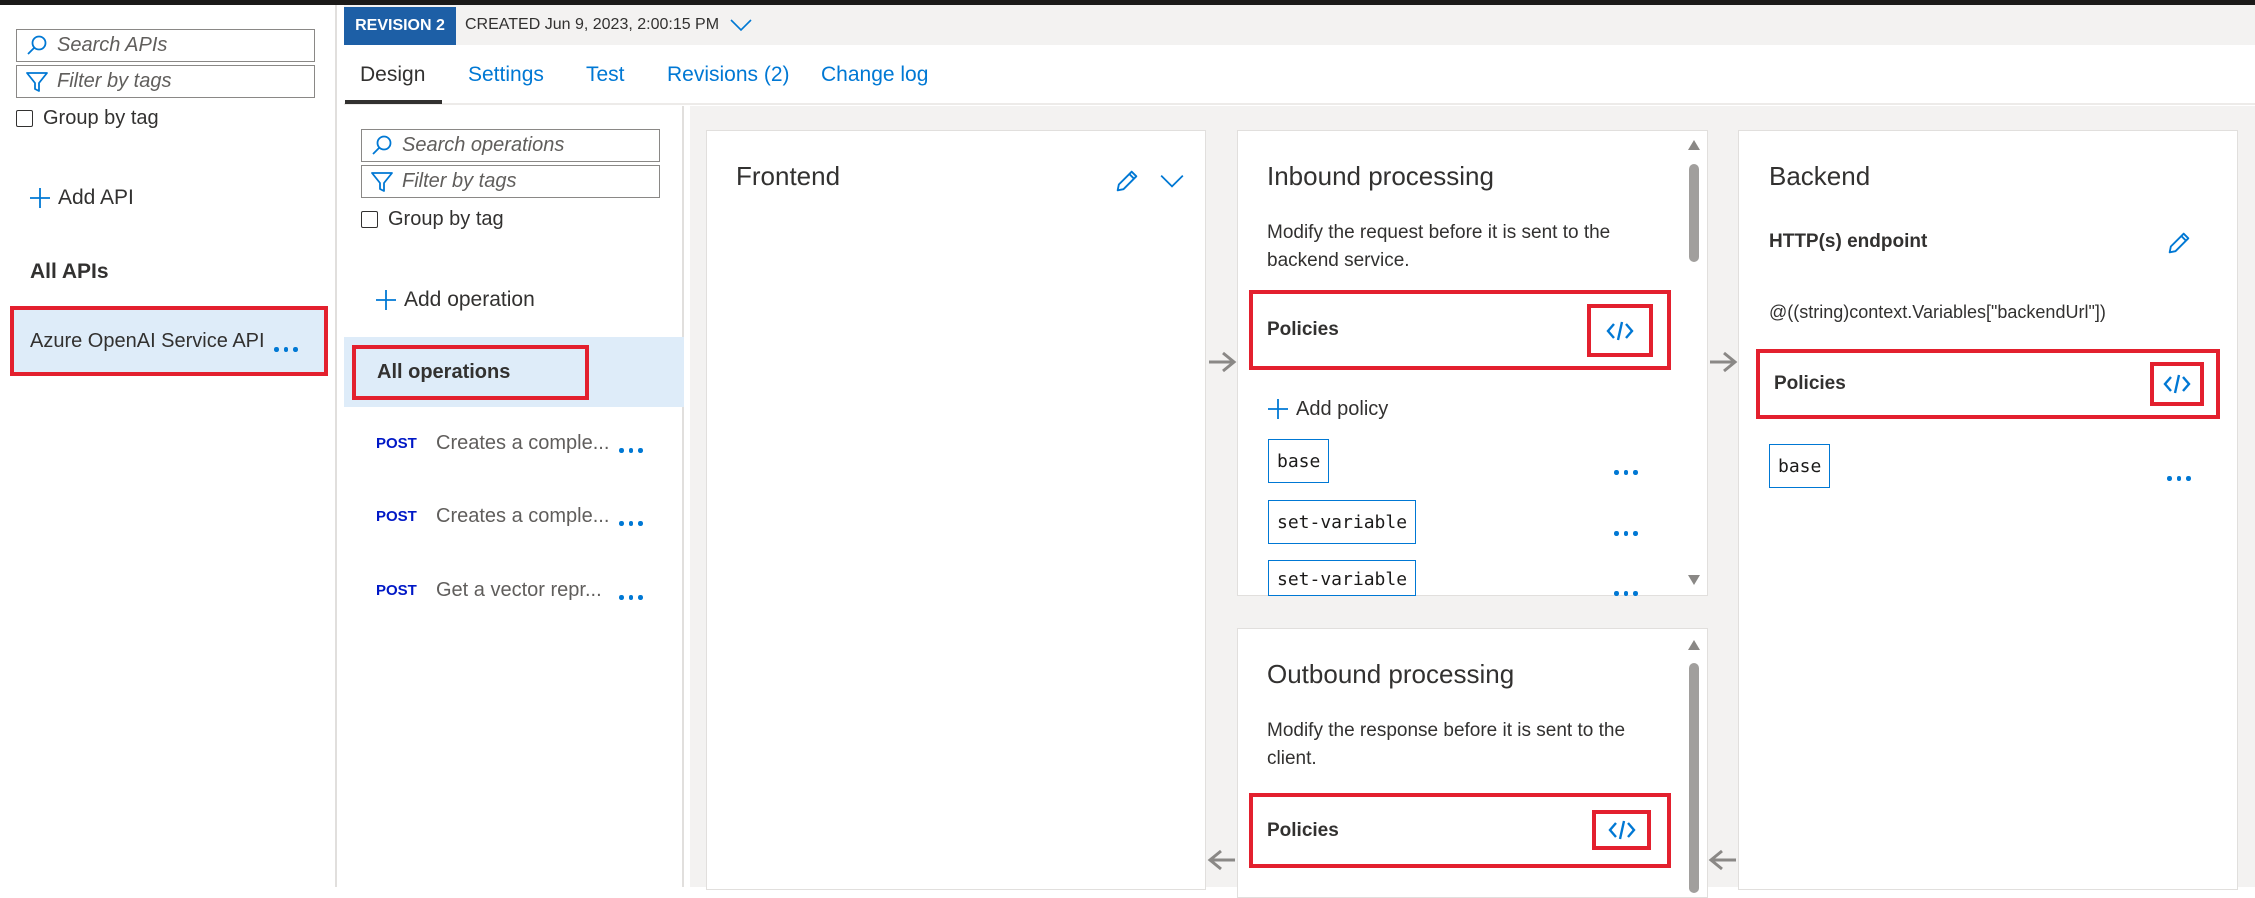 The image size is (2255, 898). Describe the element at coordinates (506, 75) in the screenshot. I see `tab-settings: Settings` at that location.